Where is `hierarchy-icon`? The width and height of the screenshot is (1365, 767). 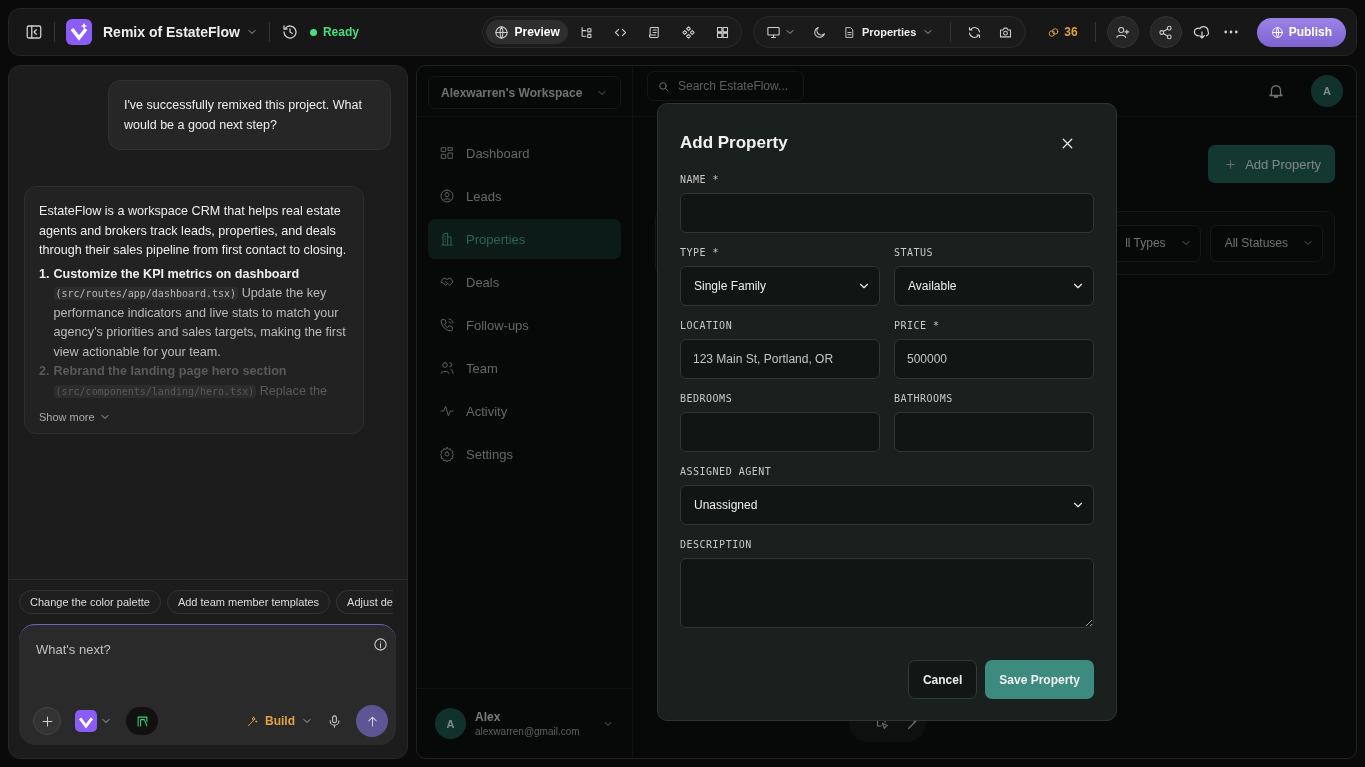 hierarchy-icon is located at coordinates (587, 32).